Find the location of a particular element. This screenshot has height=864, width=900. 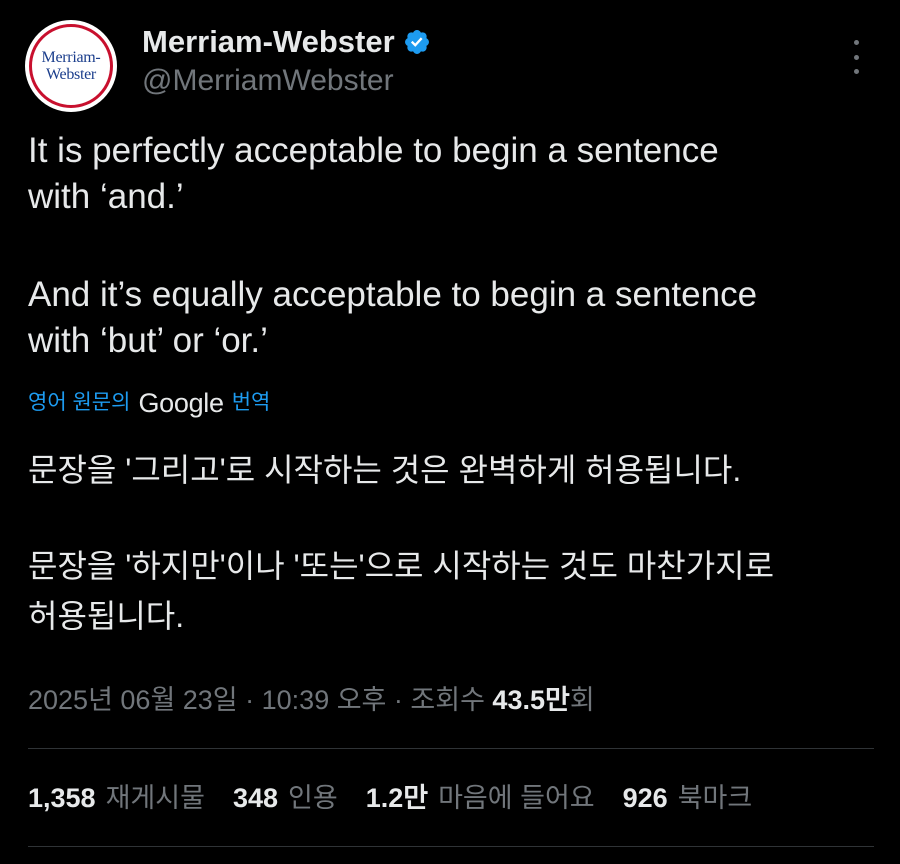

translation-suffix: 번역 is located at coordinates (251, 402).